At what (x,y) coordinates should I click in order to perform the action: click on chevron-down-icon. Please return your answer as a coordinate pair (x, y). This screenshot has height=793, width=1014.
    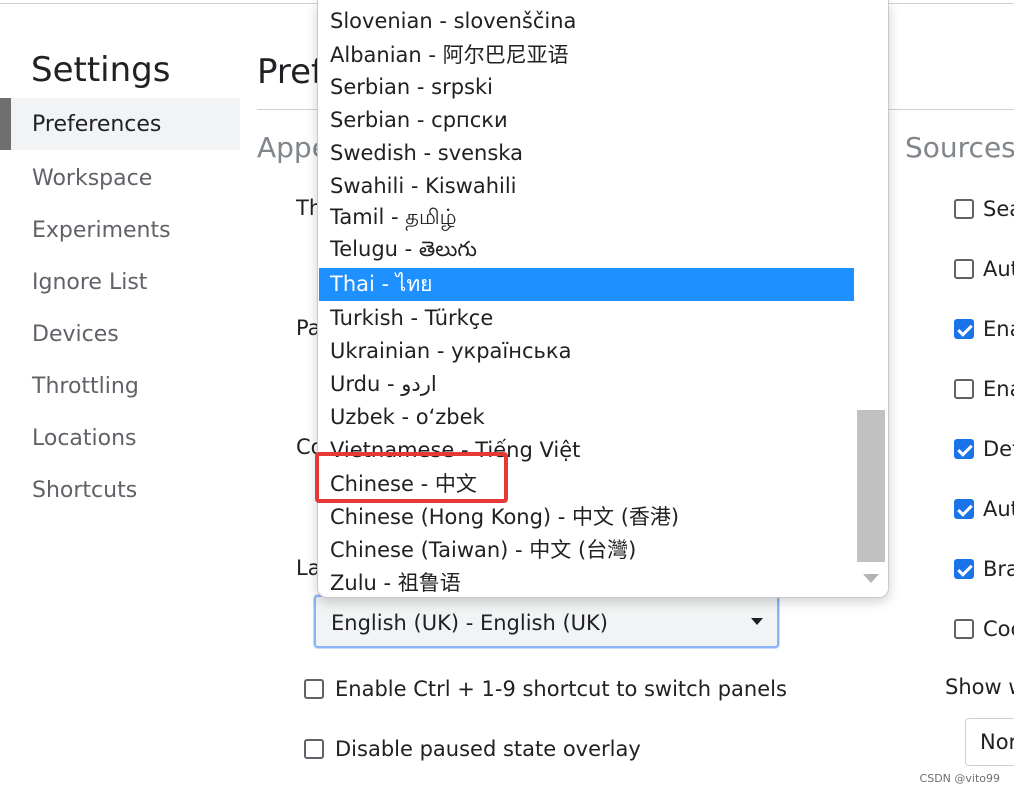
    Looking at the image, I should click on (757, 621).